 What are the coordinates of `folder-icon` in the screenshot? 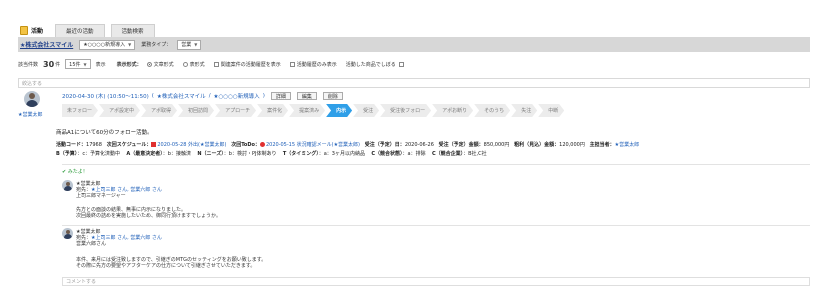 It's located at (24, 30).